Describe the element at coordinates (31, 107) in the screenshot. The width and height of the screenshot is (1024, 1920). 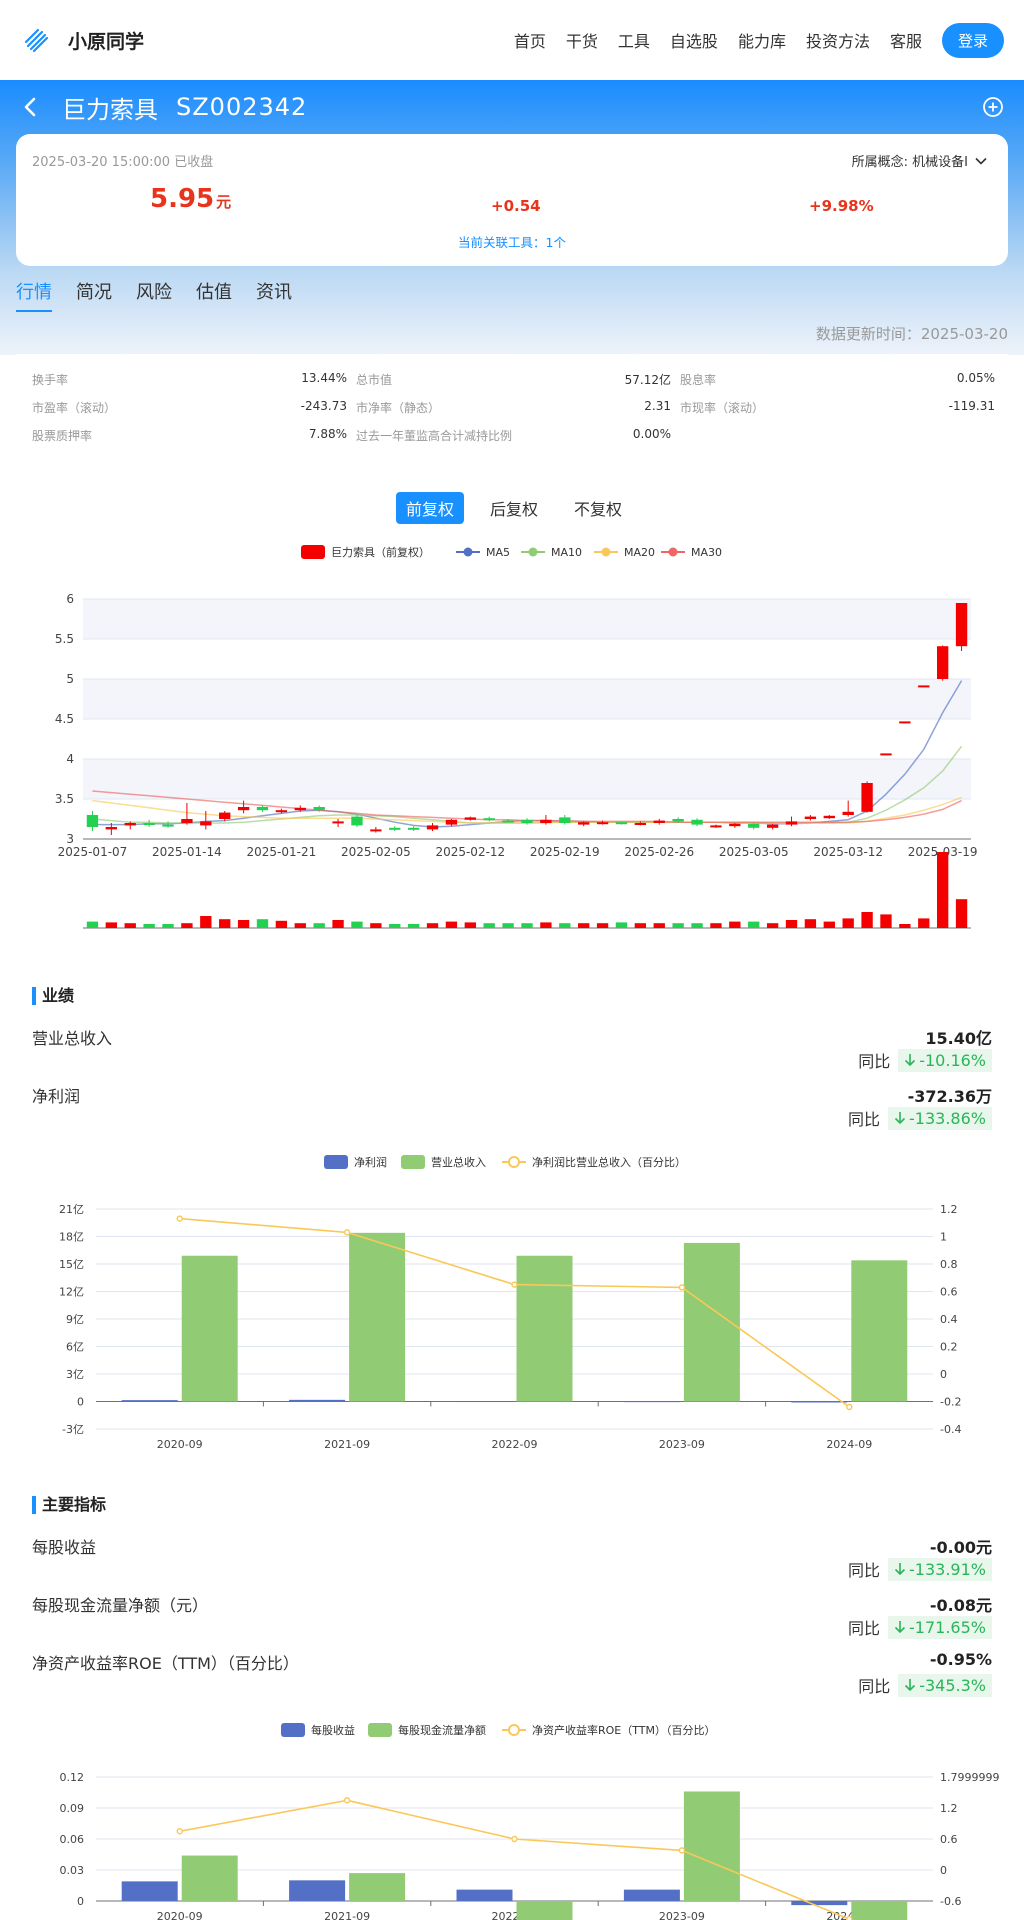
I see `back-arrow-icon` at that location.